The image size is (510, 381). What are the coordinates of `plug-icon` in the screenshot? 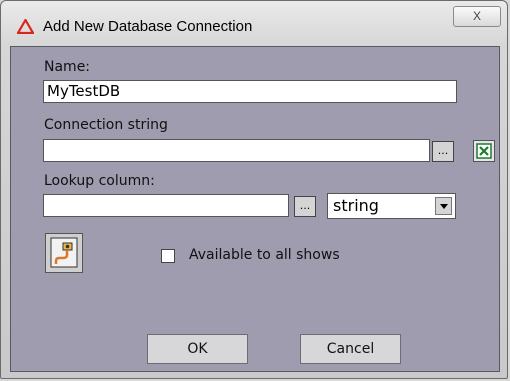 It's located at (64, 252).